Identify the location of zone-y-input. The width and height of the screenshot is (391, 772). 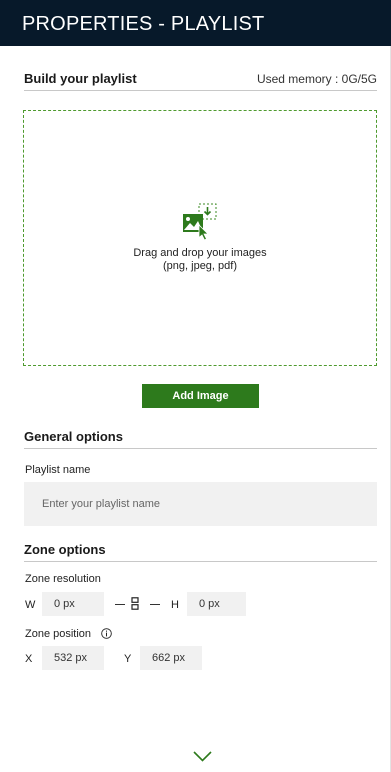
(171, 658).